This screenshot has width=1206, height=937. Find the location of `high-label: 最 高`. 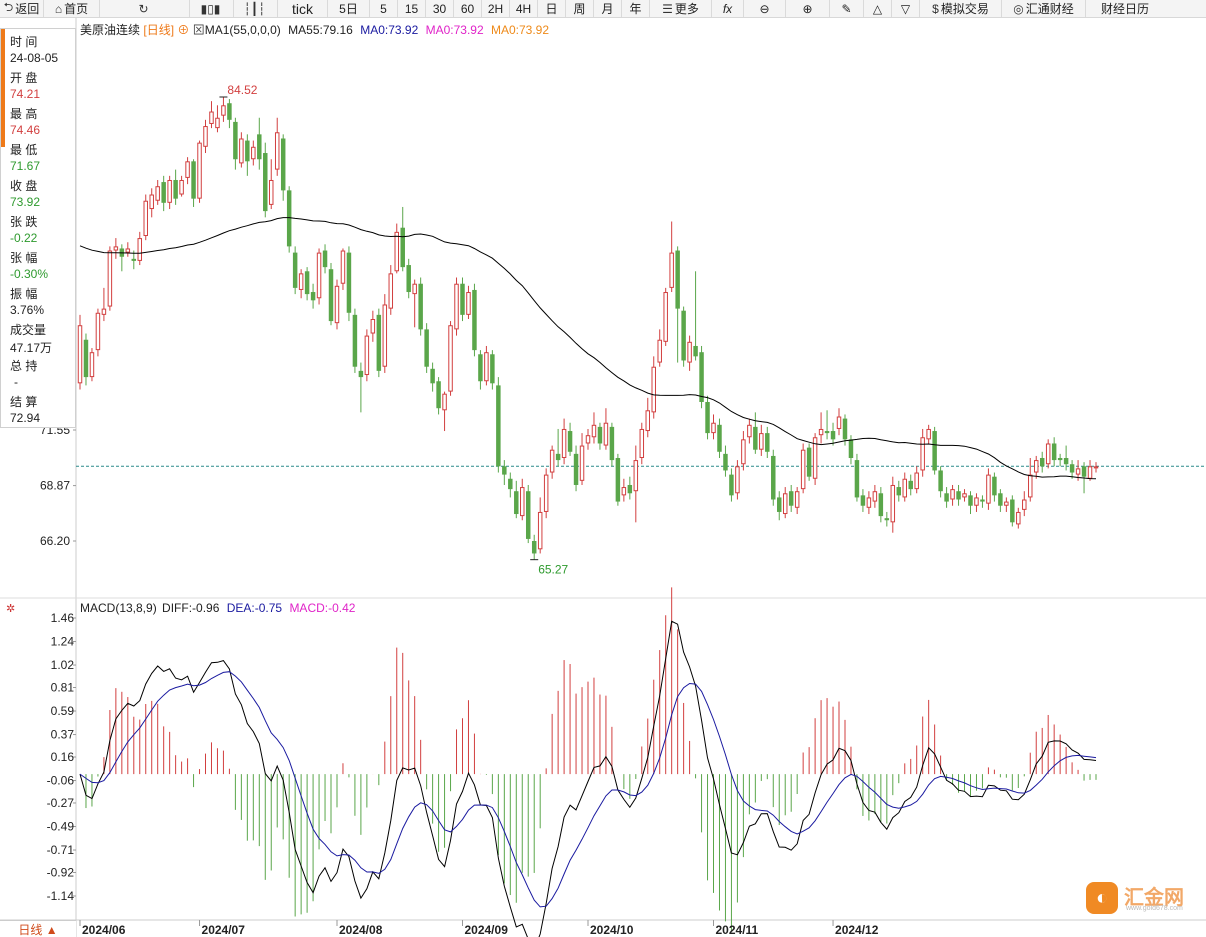

high-label: 最 高 is located at coordinates (24, 114).